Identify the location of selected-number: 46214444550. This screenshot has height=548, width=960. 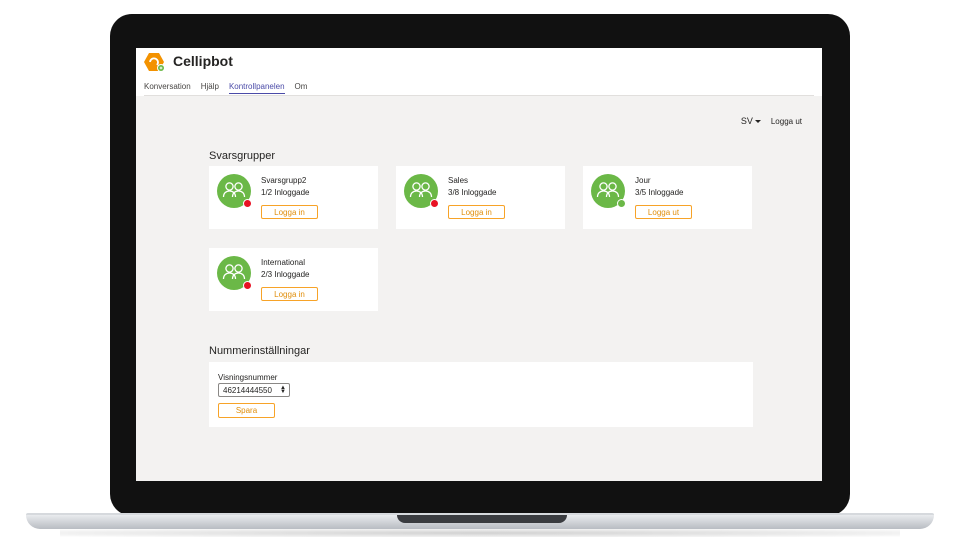
(247, 390).